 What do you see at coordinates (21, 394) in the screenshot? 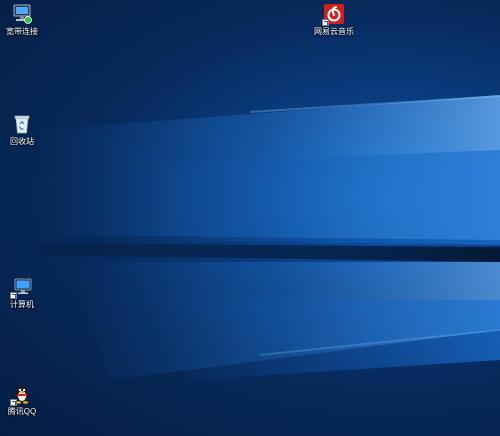
I see `qq-penguin-icon` at bounding box center [21, 394].